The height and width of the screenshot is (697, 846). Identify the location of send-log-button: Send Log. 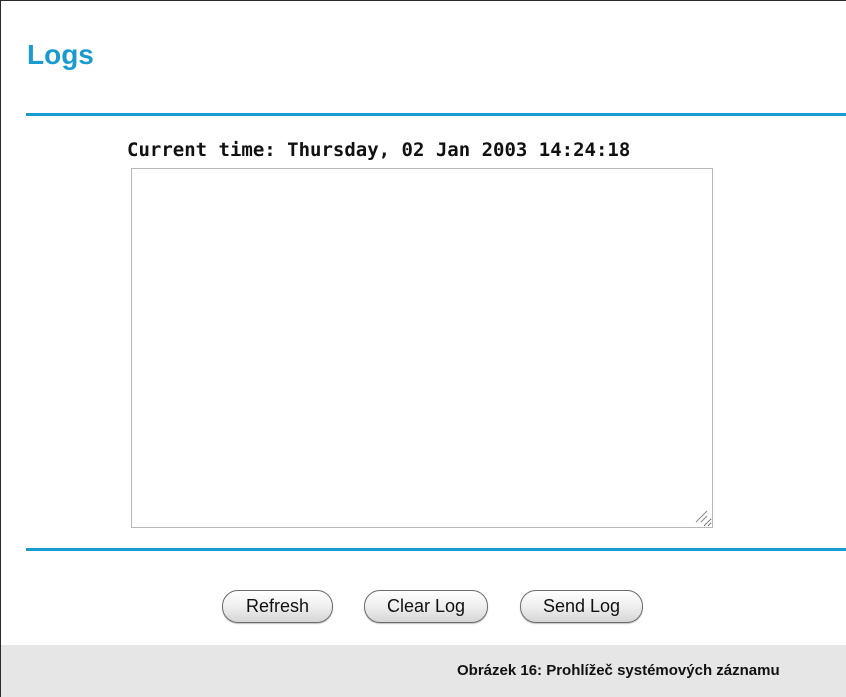
(581, 606).